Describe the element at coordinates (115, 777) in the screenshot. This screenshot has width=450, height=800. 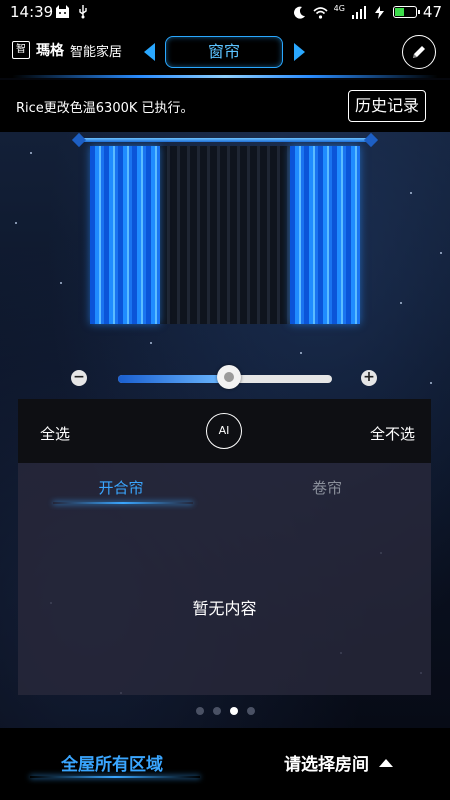
I see `area-active-indicator` at that location.